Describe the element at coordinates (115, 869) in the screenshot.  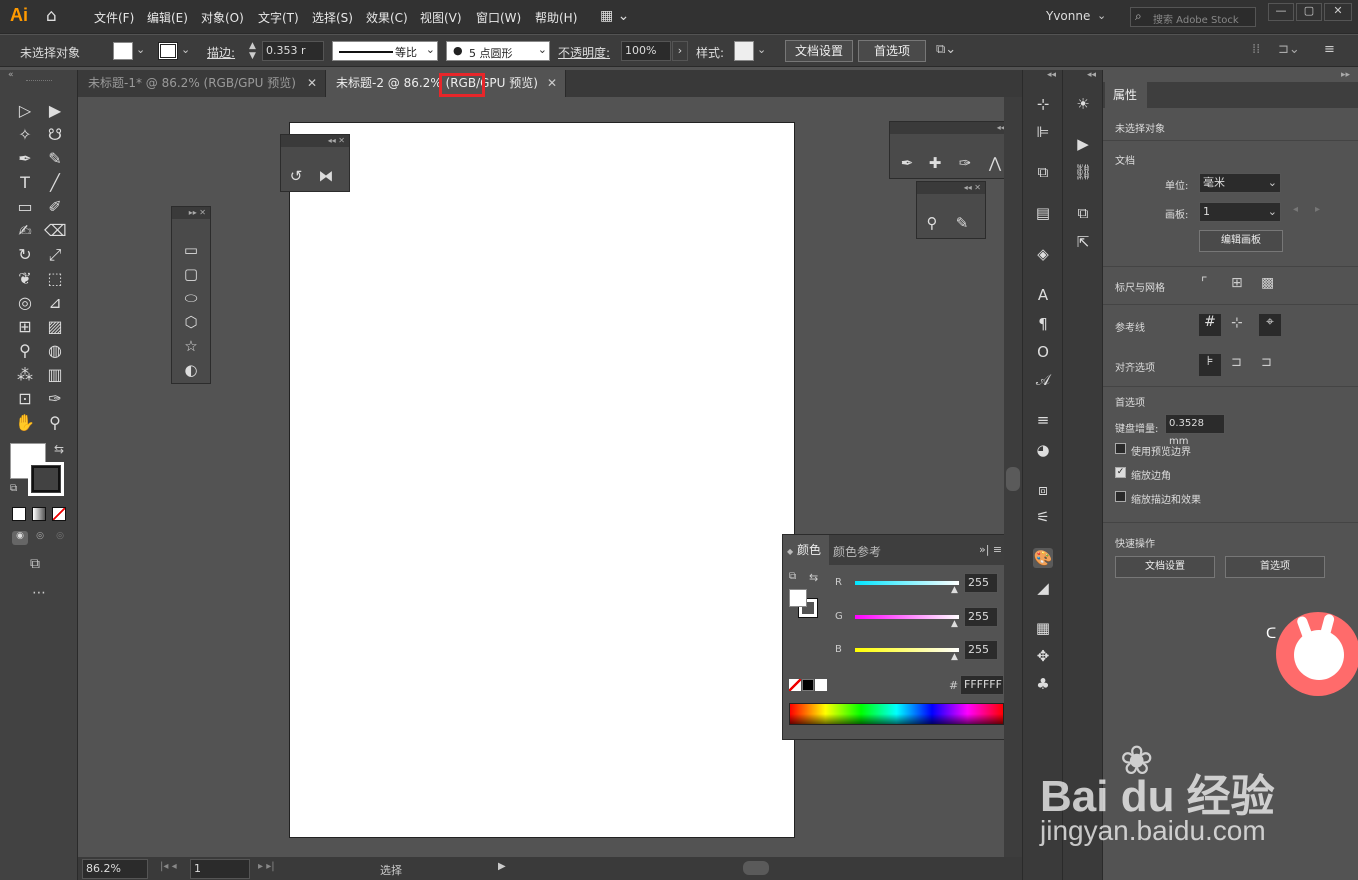
I see `zoom-input: 86.2%` at that location.